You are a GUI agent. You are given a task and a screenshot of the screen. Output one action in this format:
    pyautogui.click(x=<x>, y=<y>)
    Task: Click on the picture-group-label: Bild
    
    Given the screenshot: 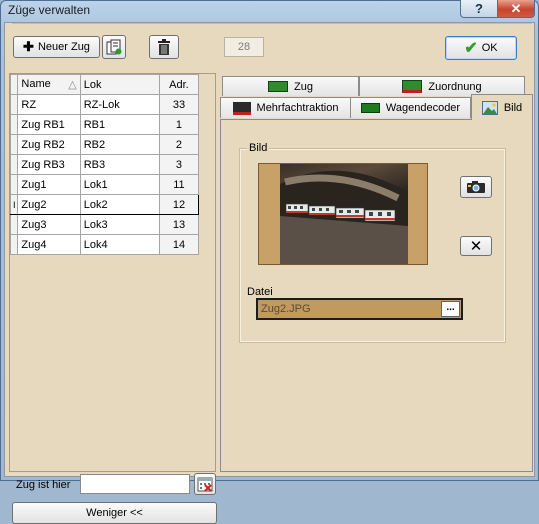 What is the action you would take?
    pyautogui.click(x=258, y=148)
    